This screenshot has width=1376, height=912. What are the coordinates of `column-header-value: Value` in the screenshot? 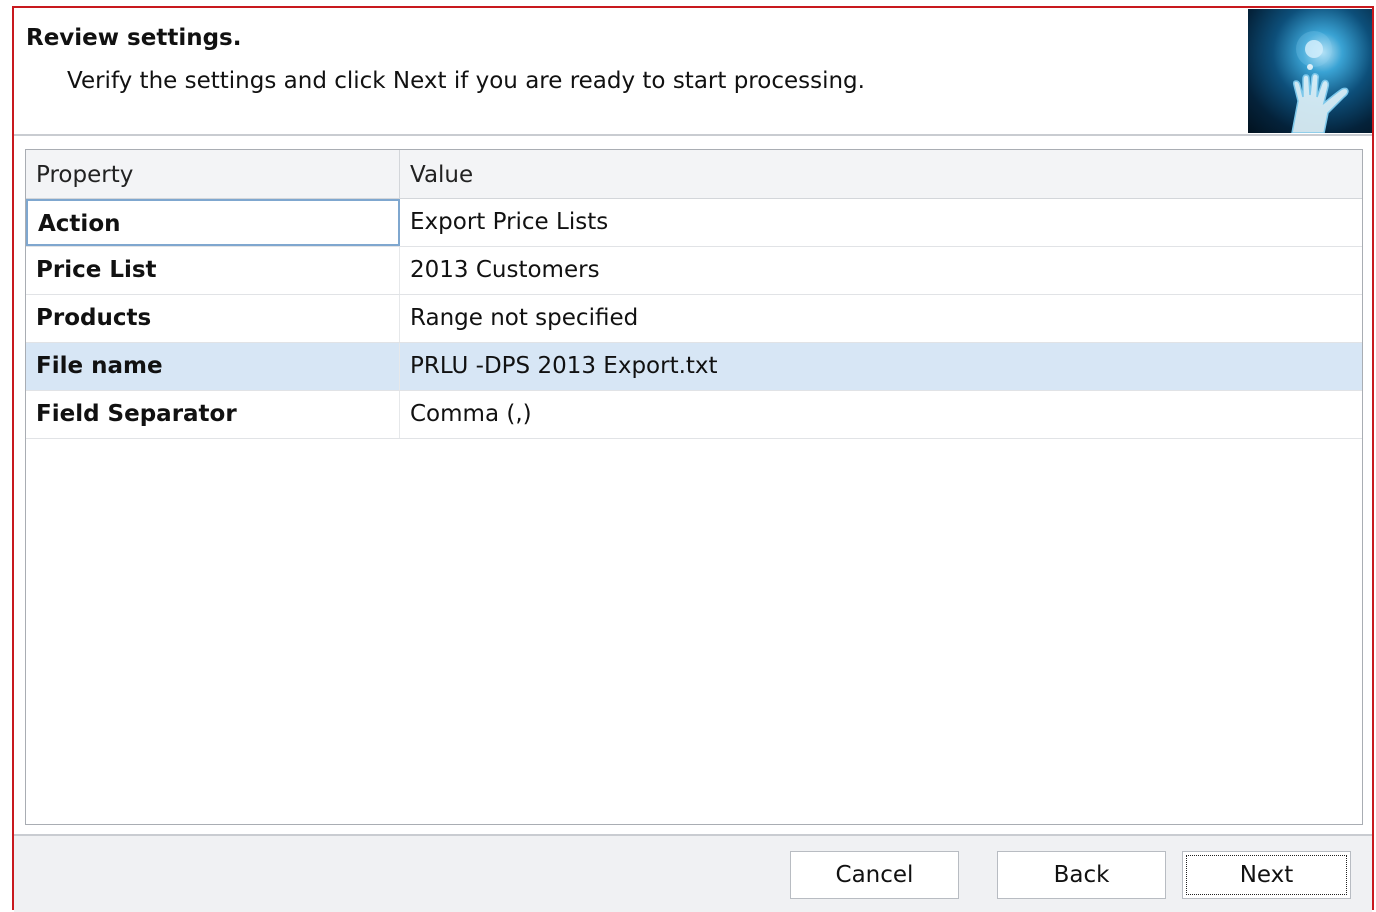 It's located at (881, 174).